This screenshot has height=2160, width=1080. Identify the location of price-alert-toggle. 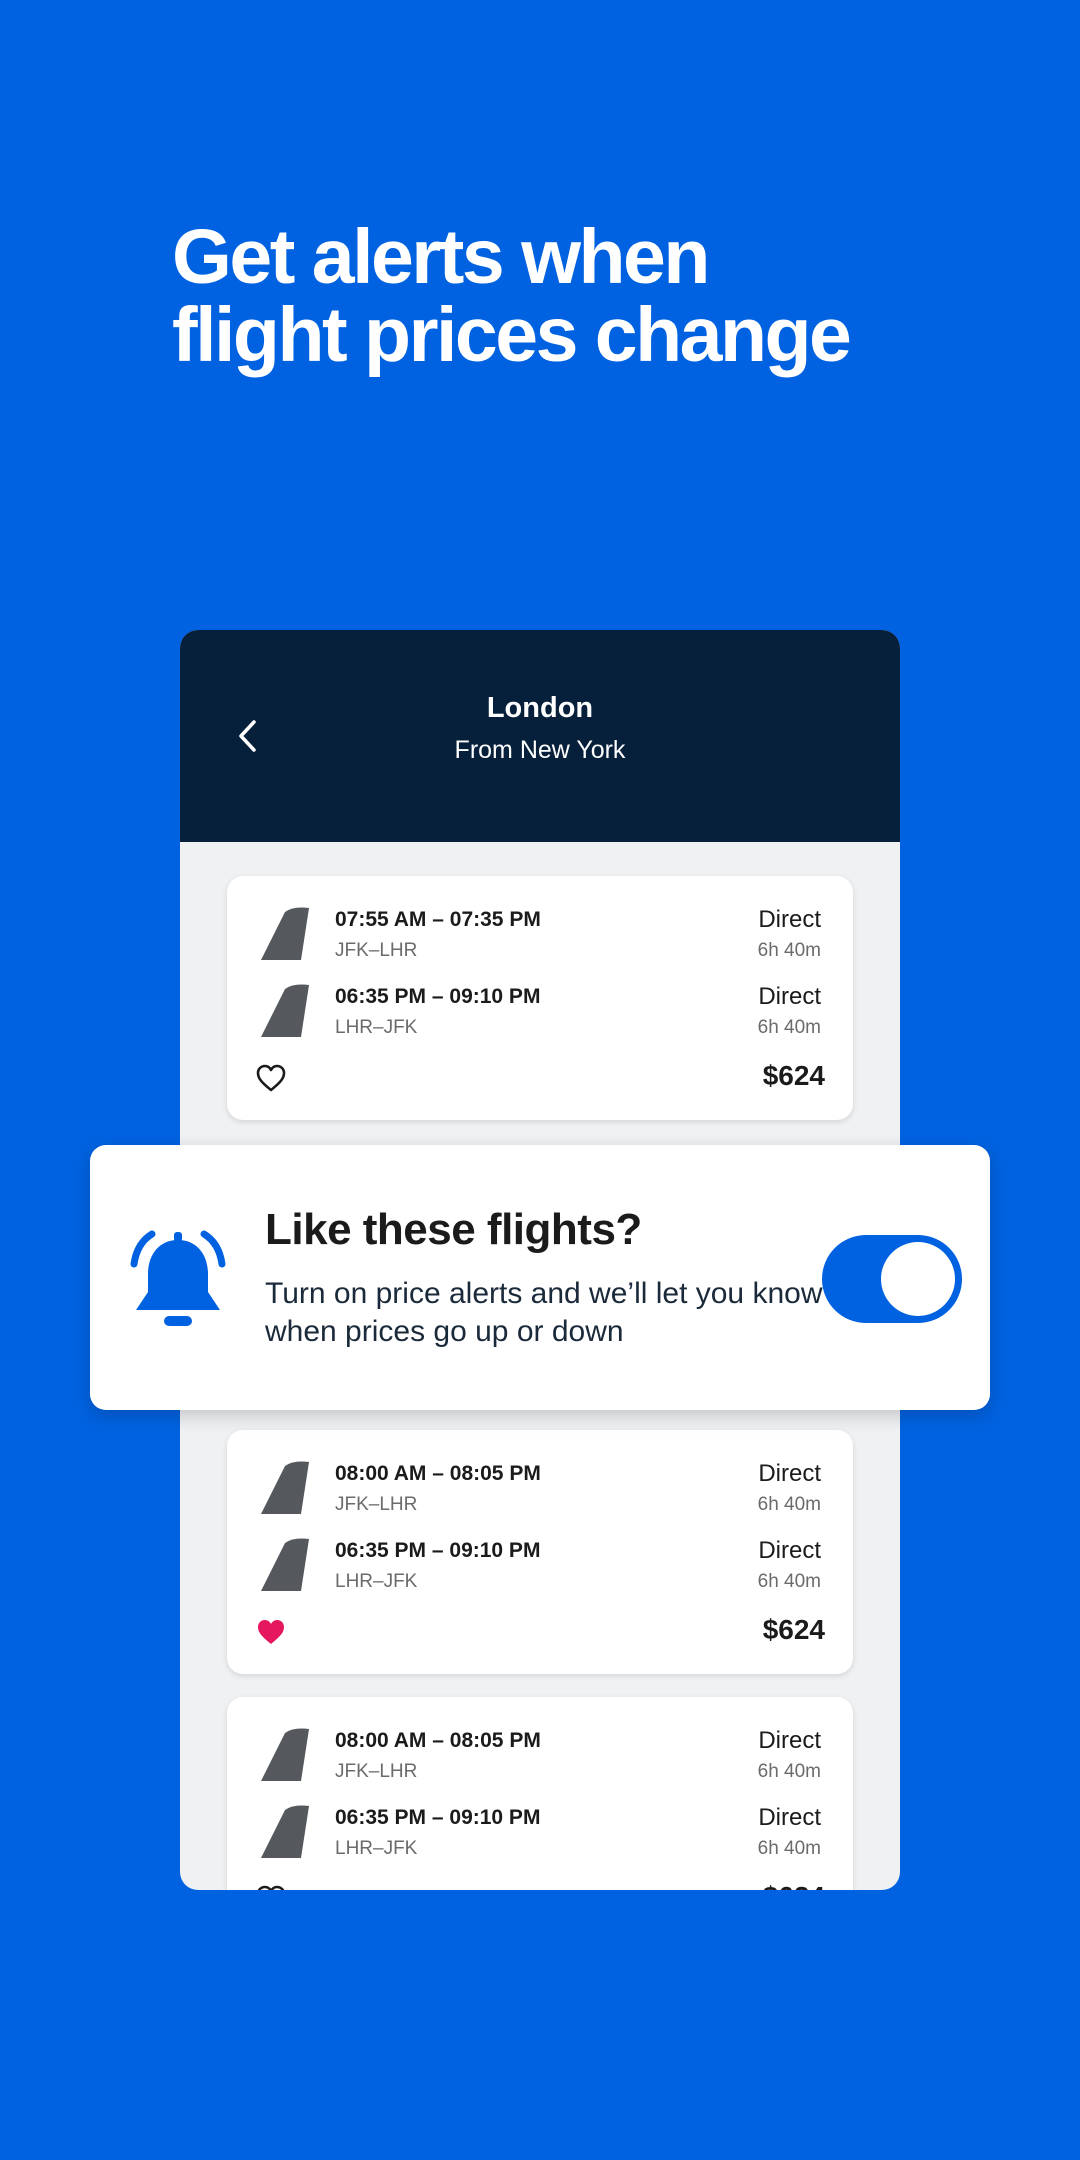
(892, 1279).